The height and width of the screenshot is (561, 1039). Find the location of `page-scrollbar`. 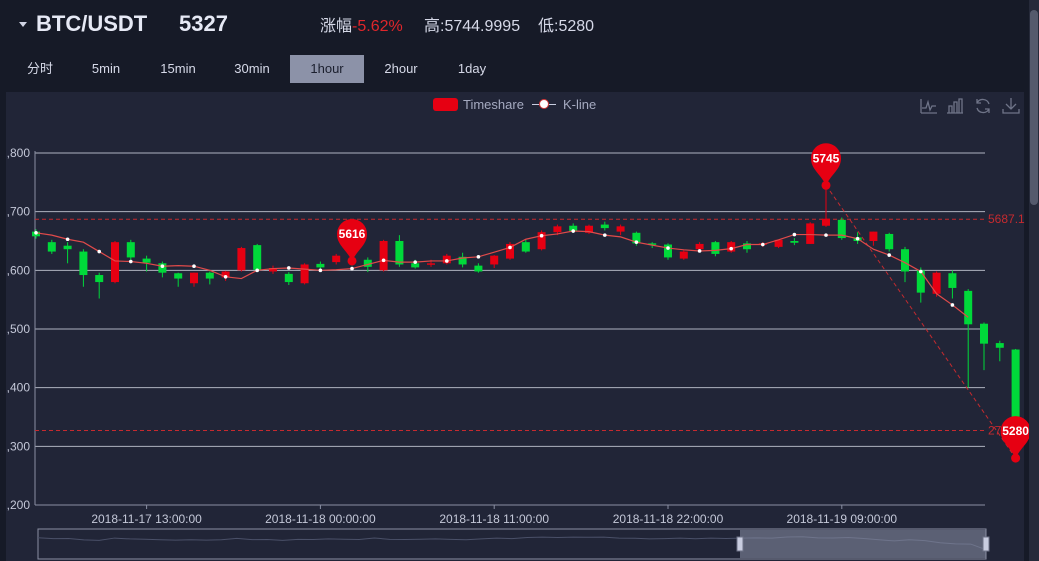

page-scrollbar is located at coordinates (1034, 280).